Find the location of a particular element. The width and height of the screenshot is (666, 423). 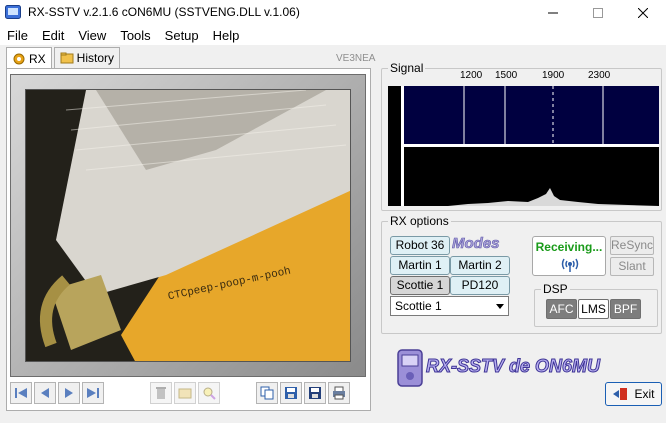

delete-button is located at coordinates (161, 393).